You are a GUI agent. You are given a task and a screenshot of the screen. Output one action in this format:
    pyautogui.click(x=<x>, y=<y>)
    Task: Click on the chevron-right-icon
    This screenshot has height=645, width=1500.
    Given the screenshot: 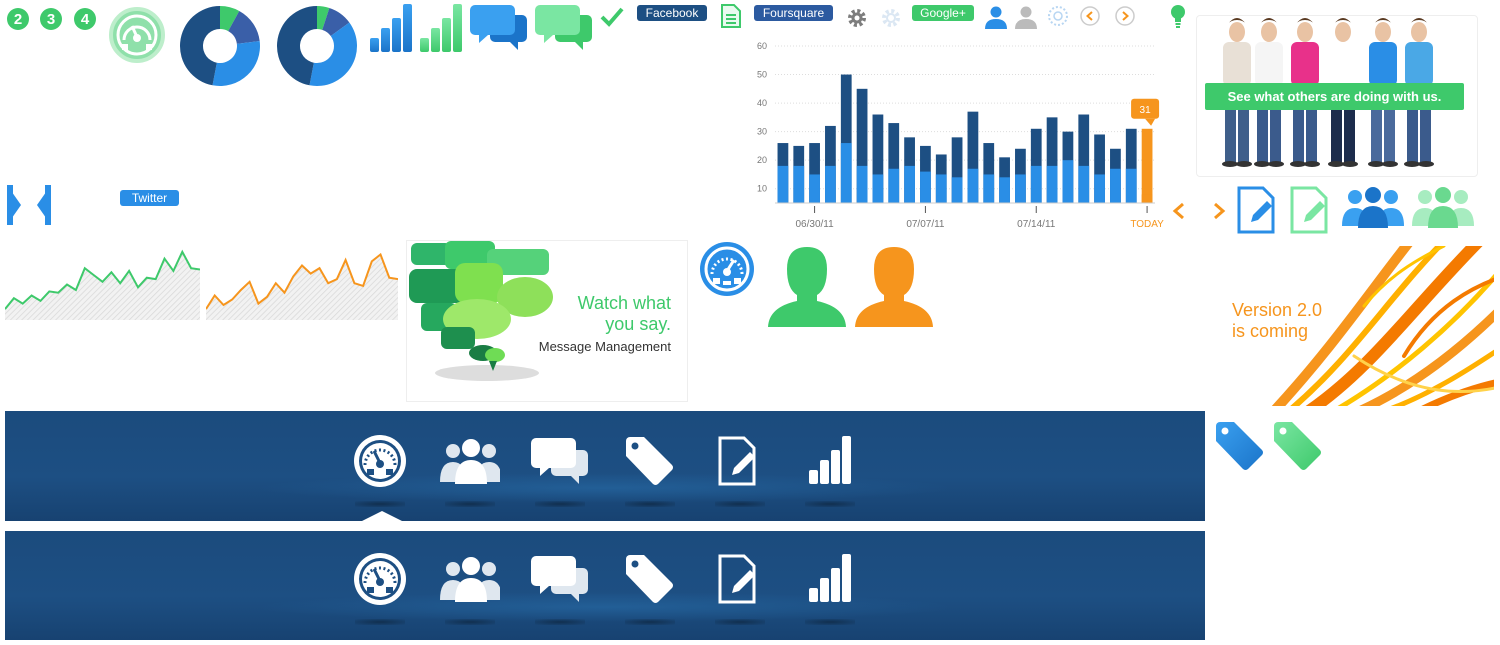 What is the action you would take?
    pyautogui.click(x=1219, y=211)
    